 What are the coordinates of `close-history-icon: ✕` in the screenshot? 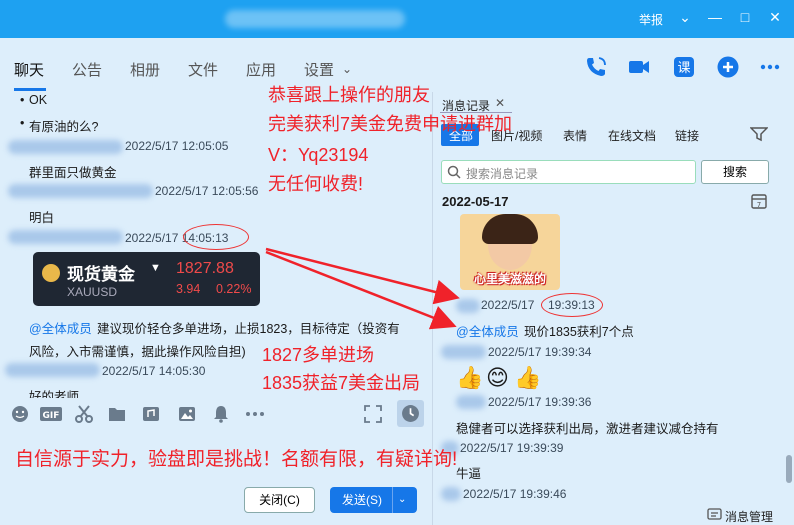 It's located at (500, 103).